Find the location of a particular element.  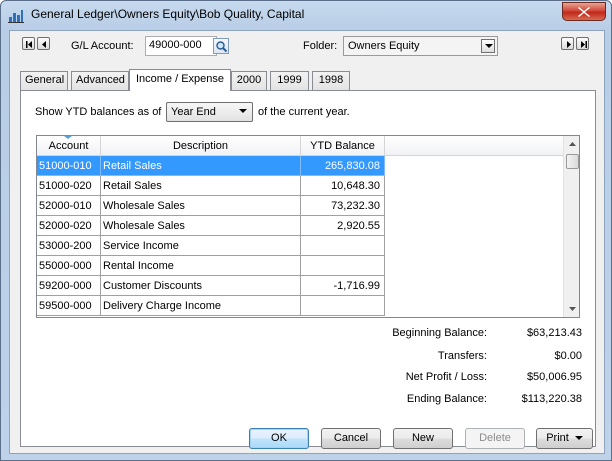

ytd-prefix-label: Show YTD balances as of is located at coordinates (98, 112).